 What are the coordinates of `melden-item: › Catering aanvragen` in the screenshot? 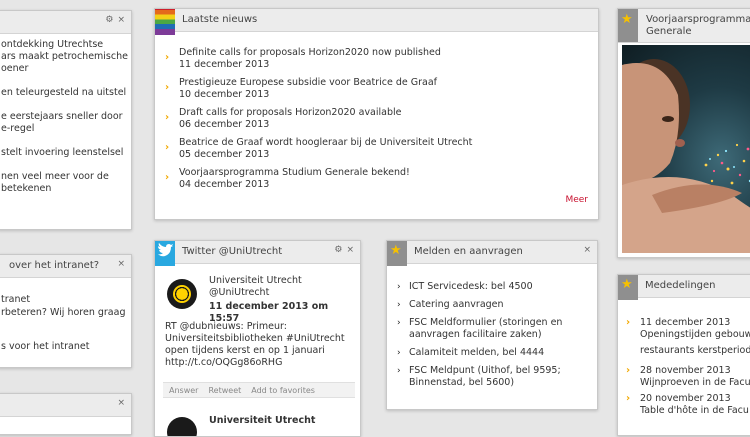 It's located at (493, 305).